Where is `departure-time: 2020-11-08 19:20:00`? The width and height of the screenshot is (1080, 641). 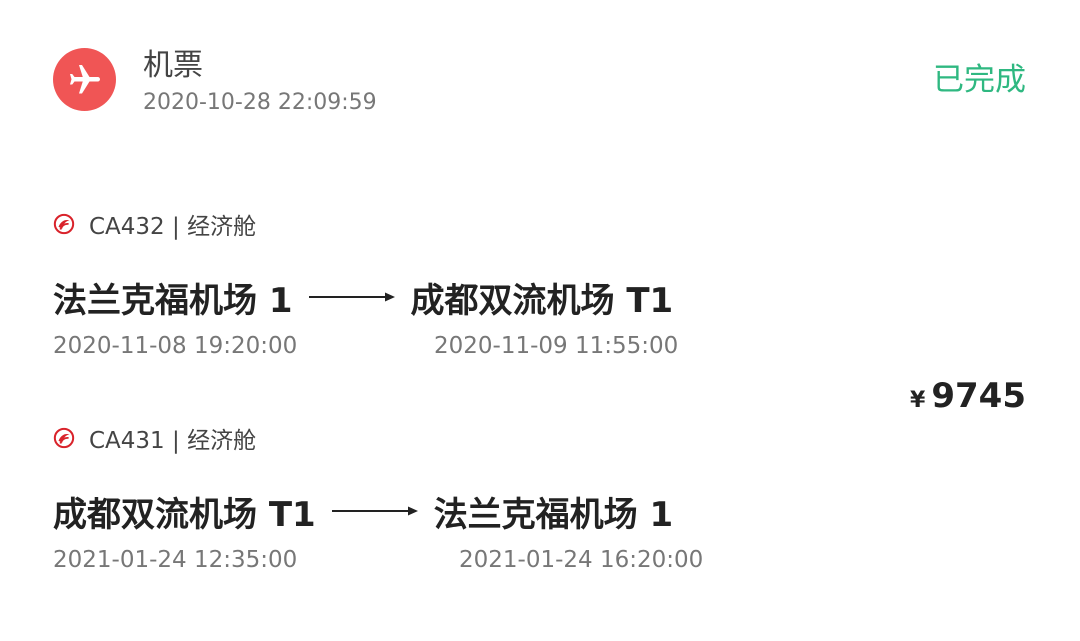
departure-time: 2020-11-08 19:20:00 is located at coordinates (175, 346).